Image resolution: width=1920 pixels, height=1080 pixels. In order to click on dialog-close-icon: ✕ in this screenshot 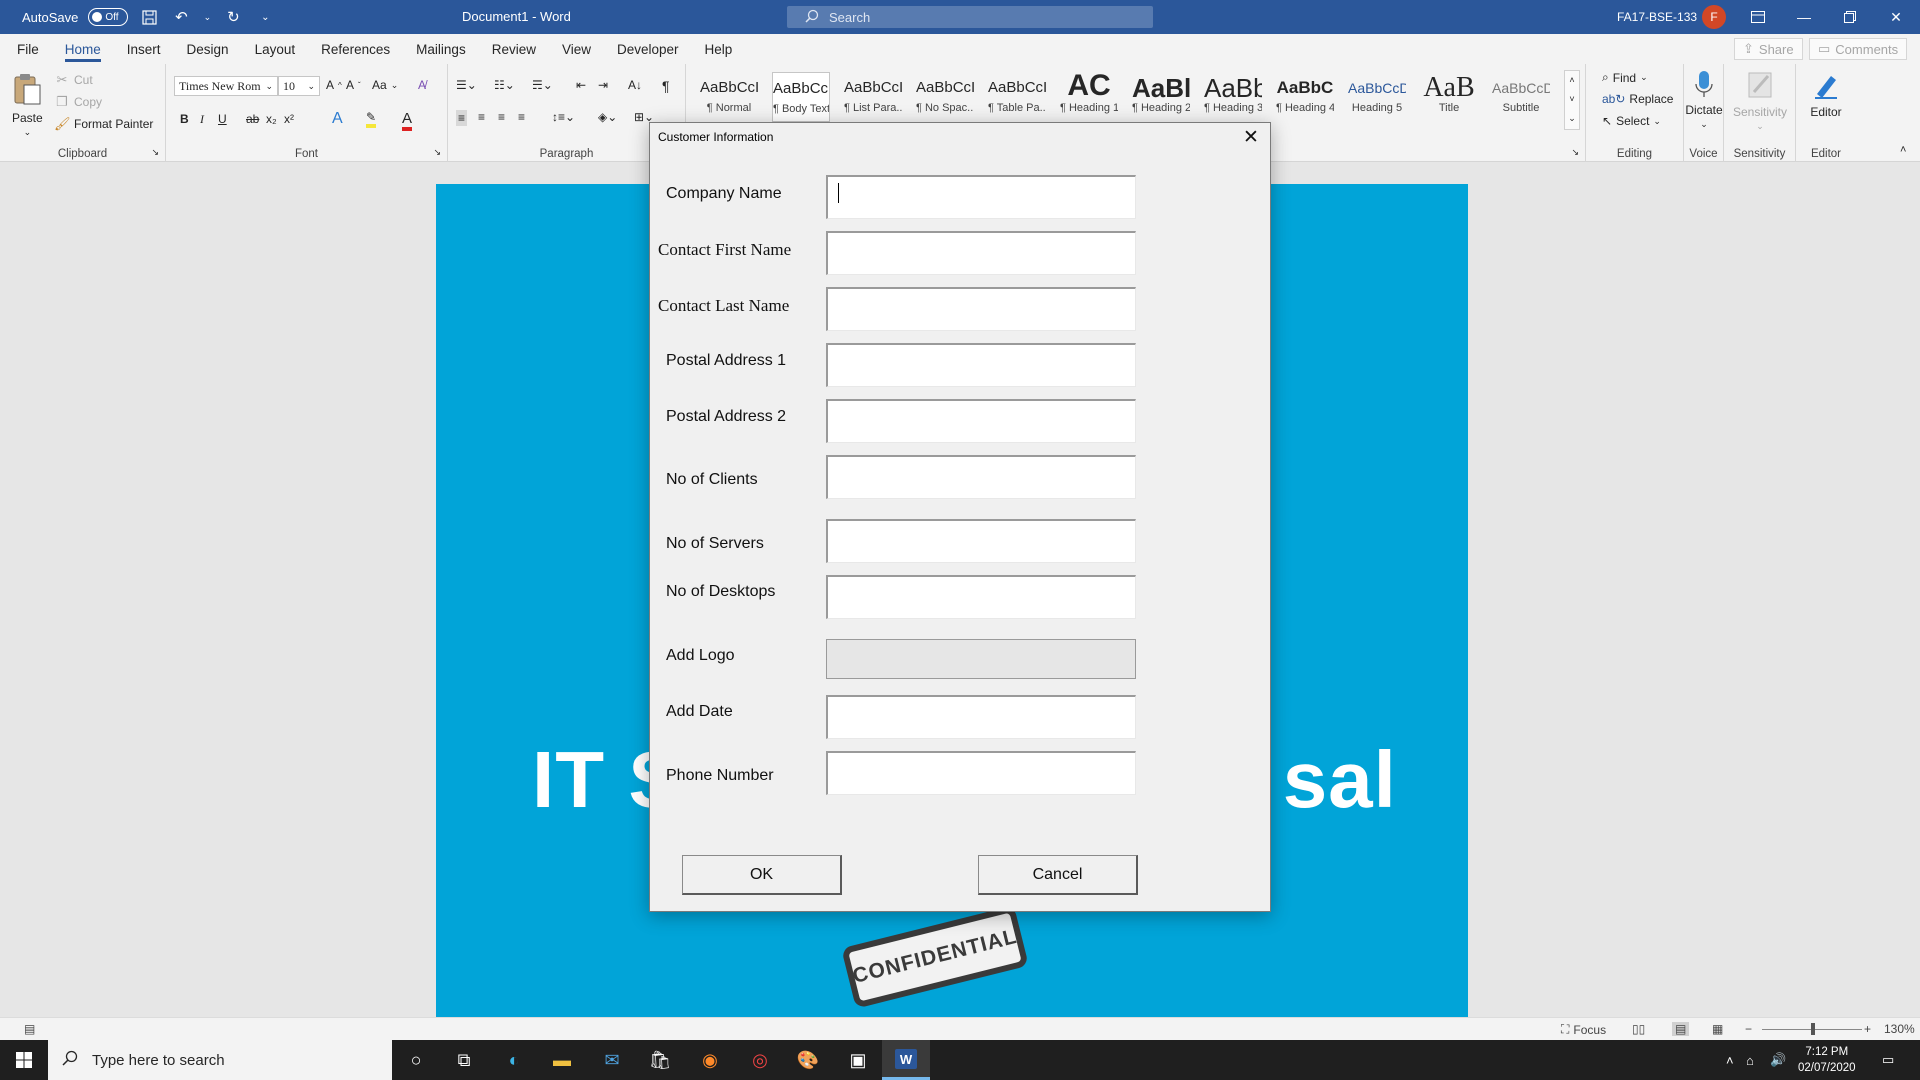, I will do `click(1251, 137)`.